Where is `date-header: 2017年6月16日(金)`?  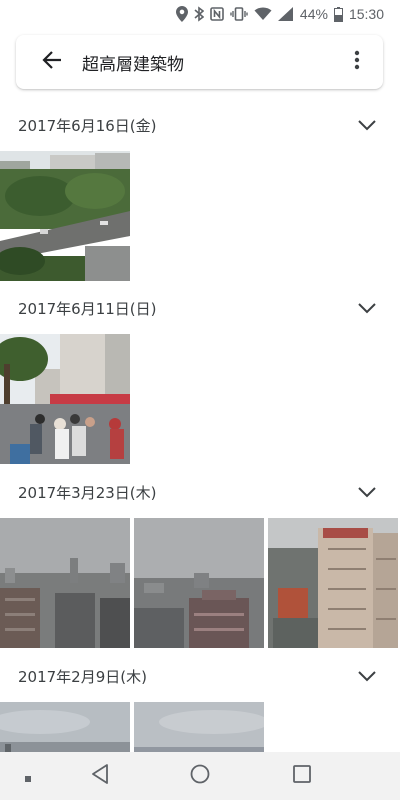
date-header: 2017年6月16日(金) is located at coordinates (200, 125).